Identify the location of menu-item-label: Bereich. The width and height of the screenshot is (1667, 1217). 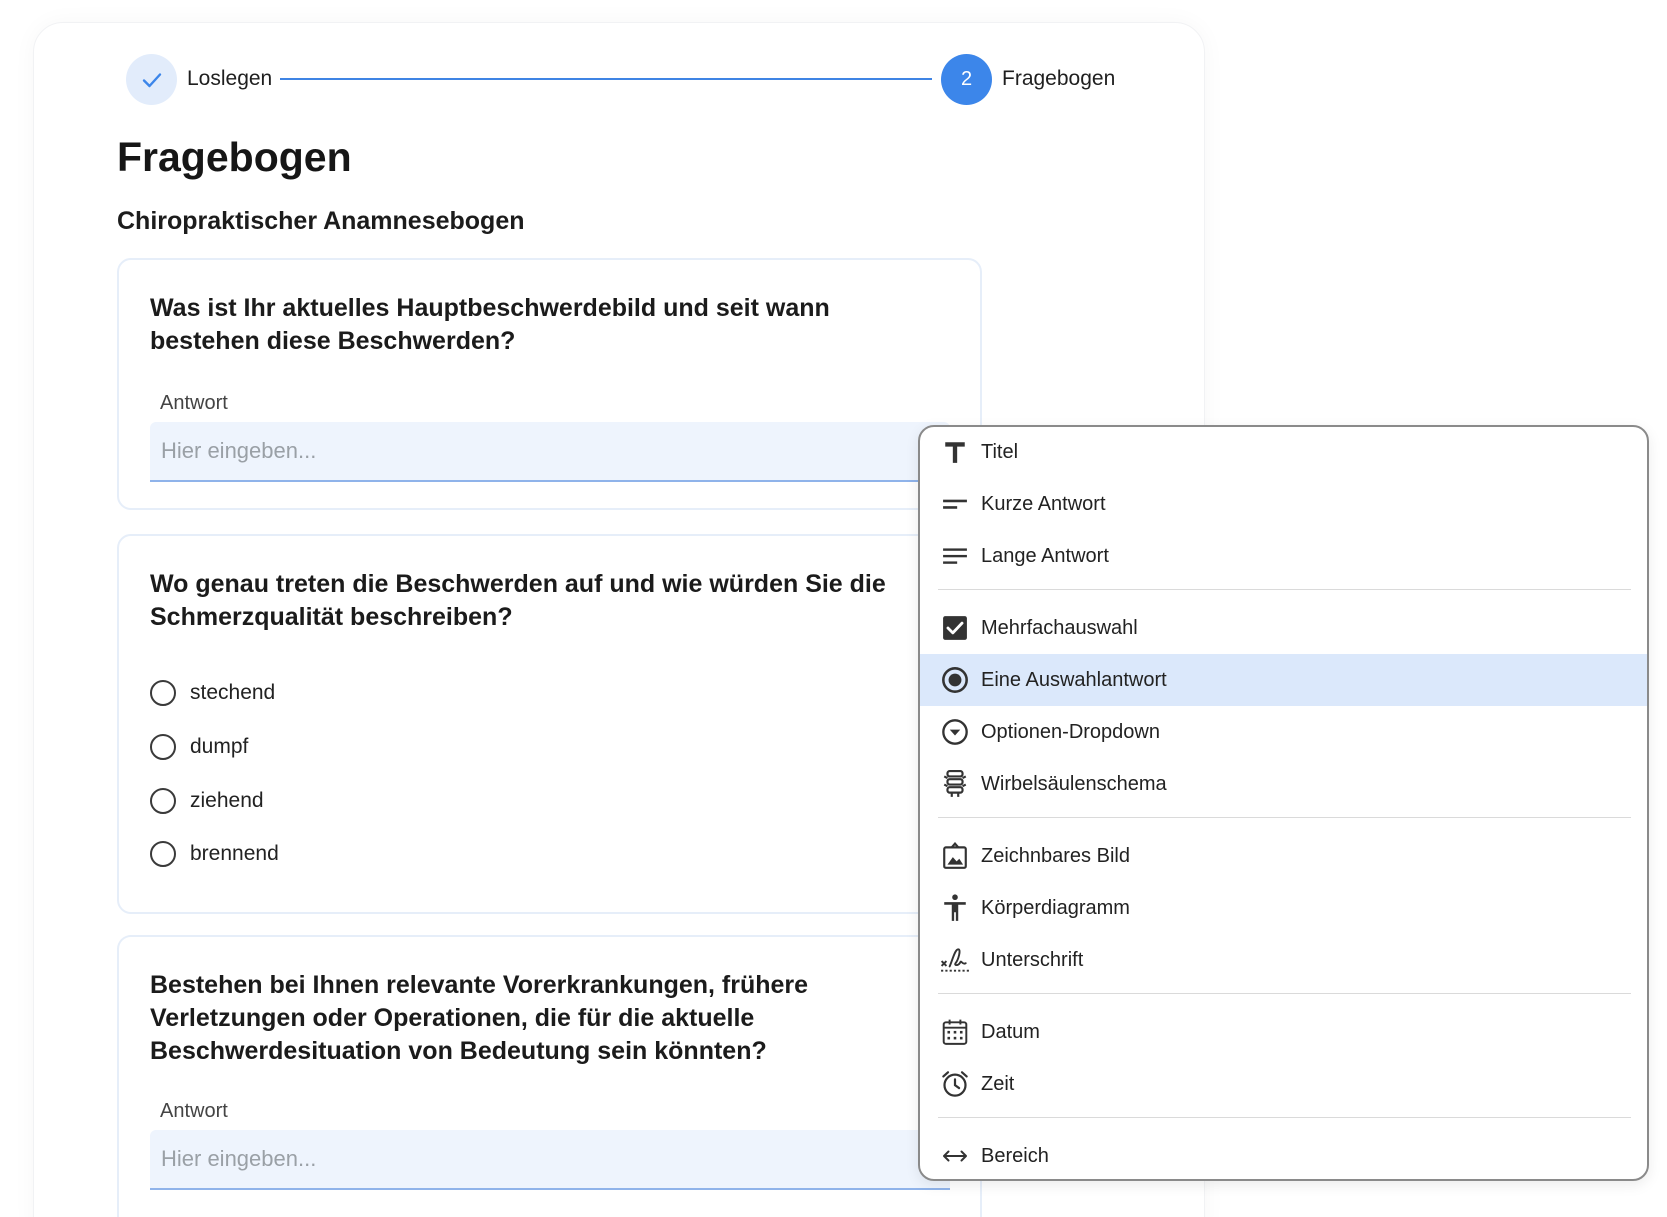
(1015, 1155).